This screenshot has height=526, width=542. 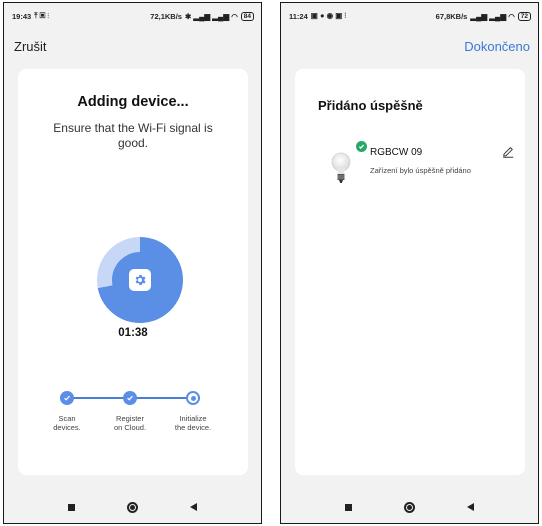 I want to click on step-scan-label: Scan devices., so click(x=67, y=423).